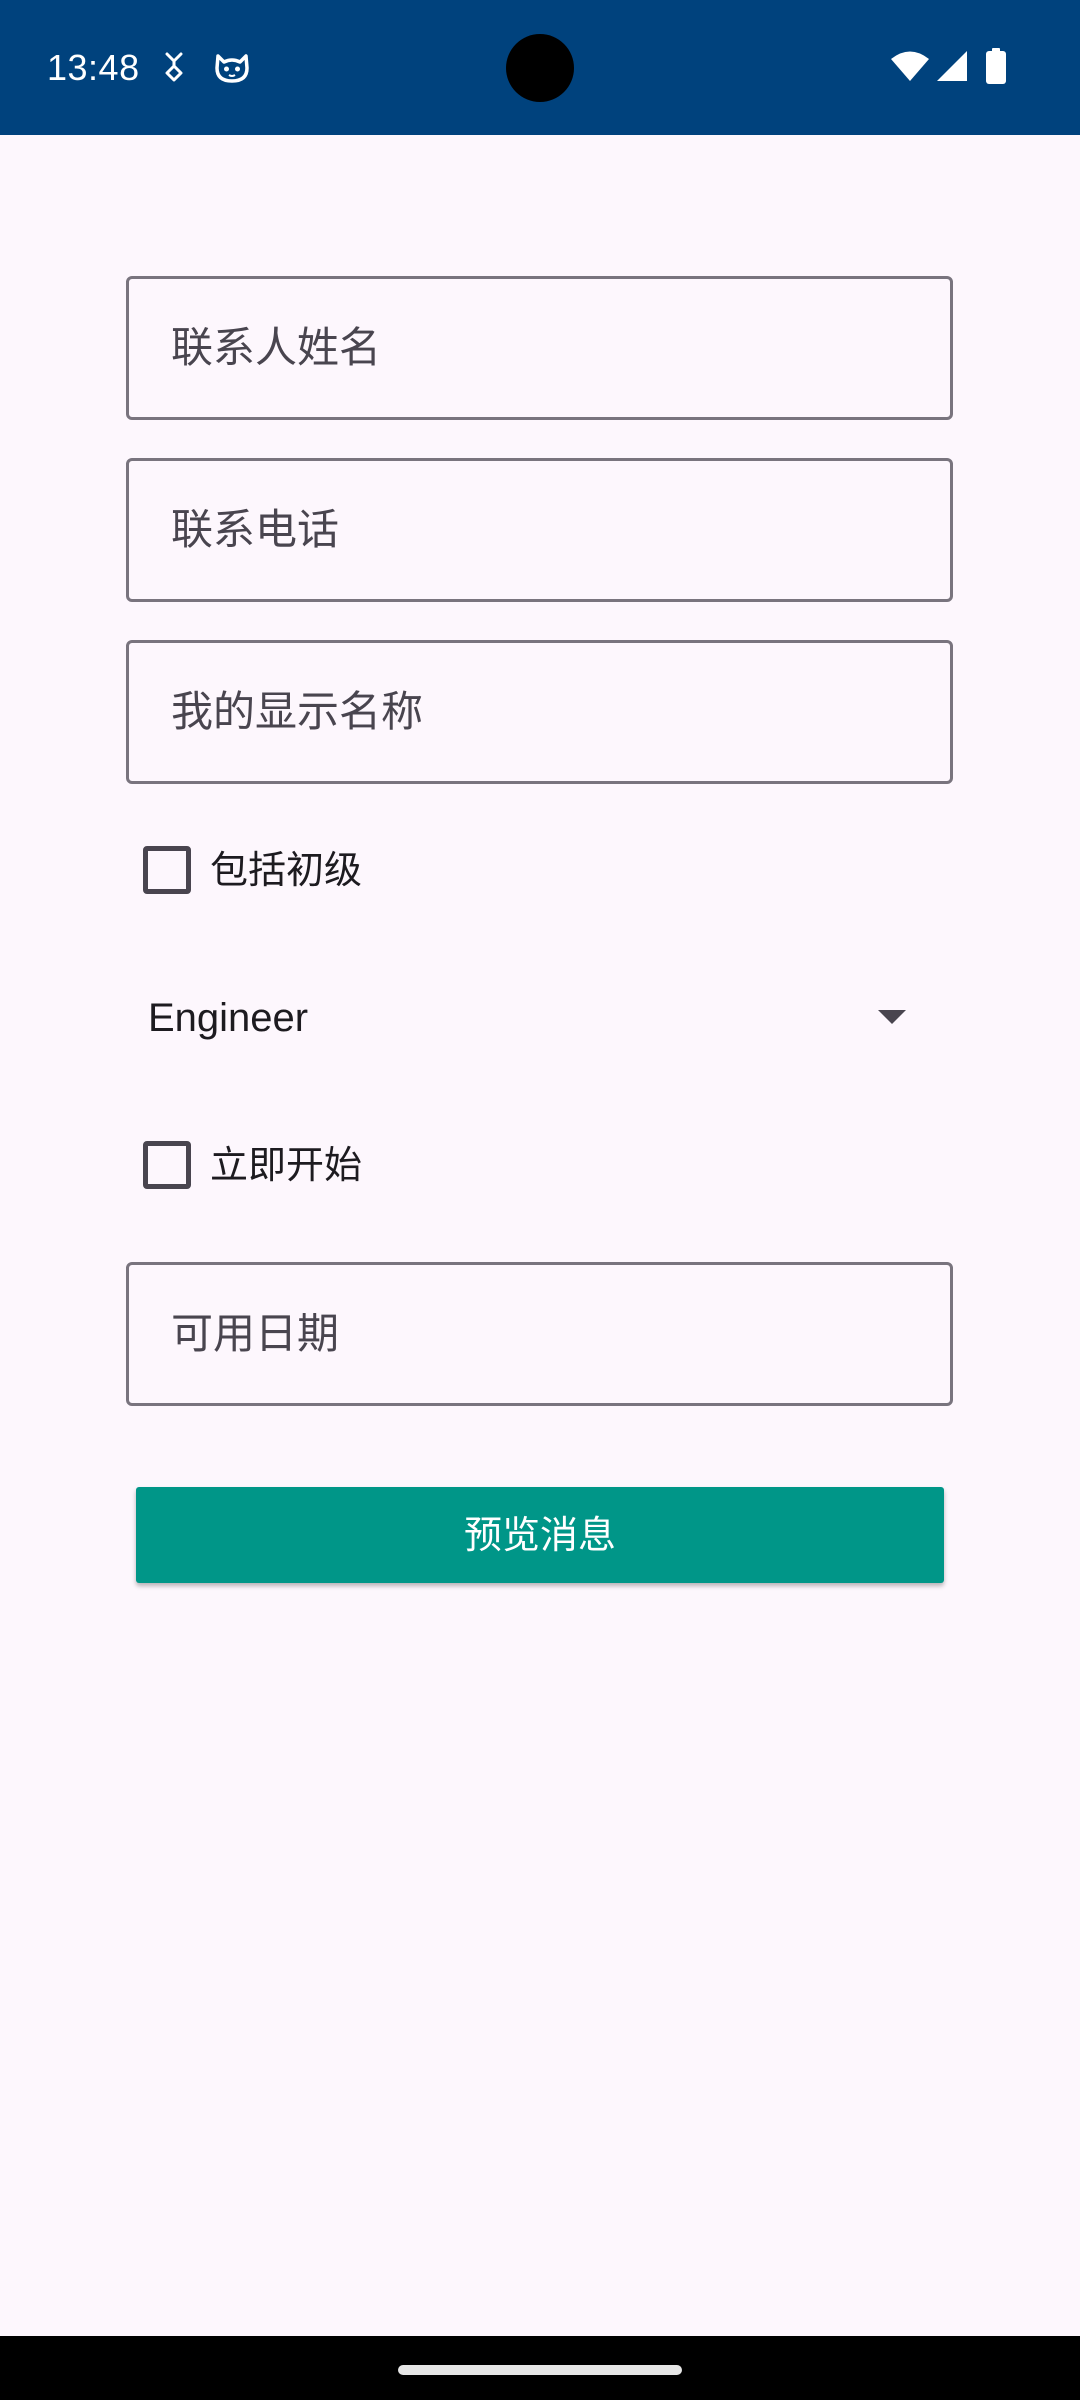 The height and width of the screenshot is (2400, 1080). I want to click on display-name-placeholder: 我的显示名称, so click(297, 711).